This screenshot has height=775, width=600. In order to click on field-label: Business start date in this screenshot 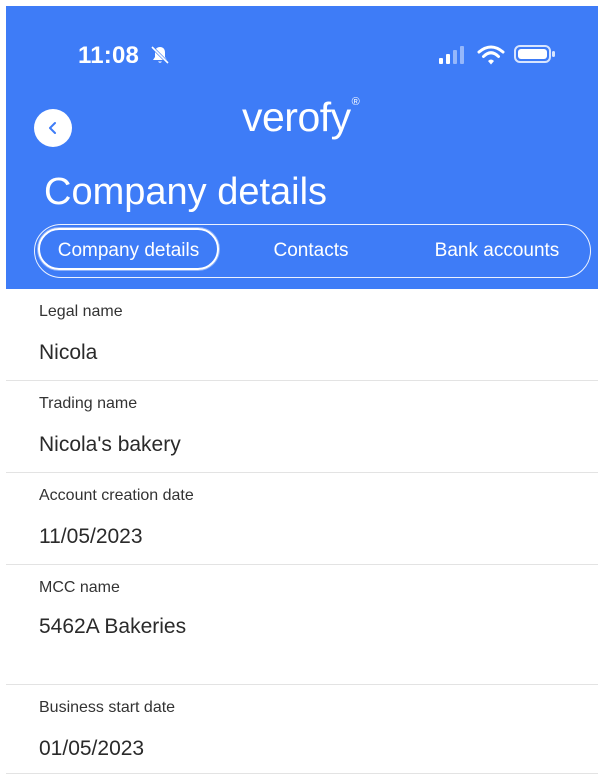, I will do `click(107, 707)`.